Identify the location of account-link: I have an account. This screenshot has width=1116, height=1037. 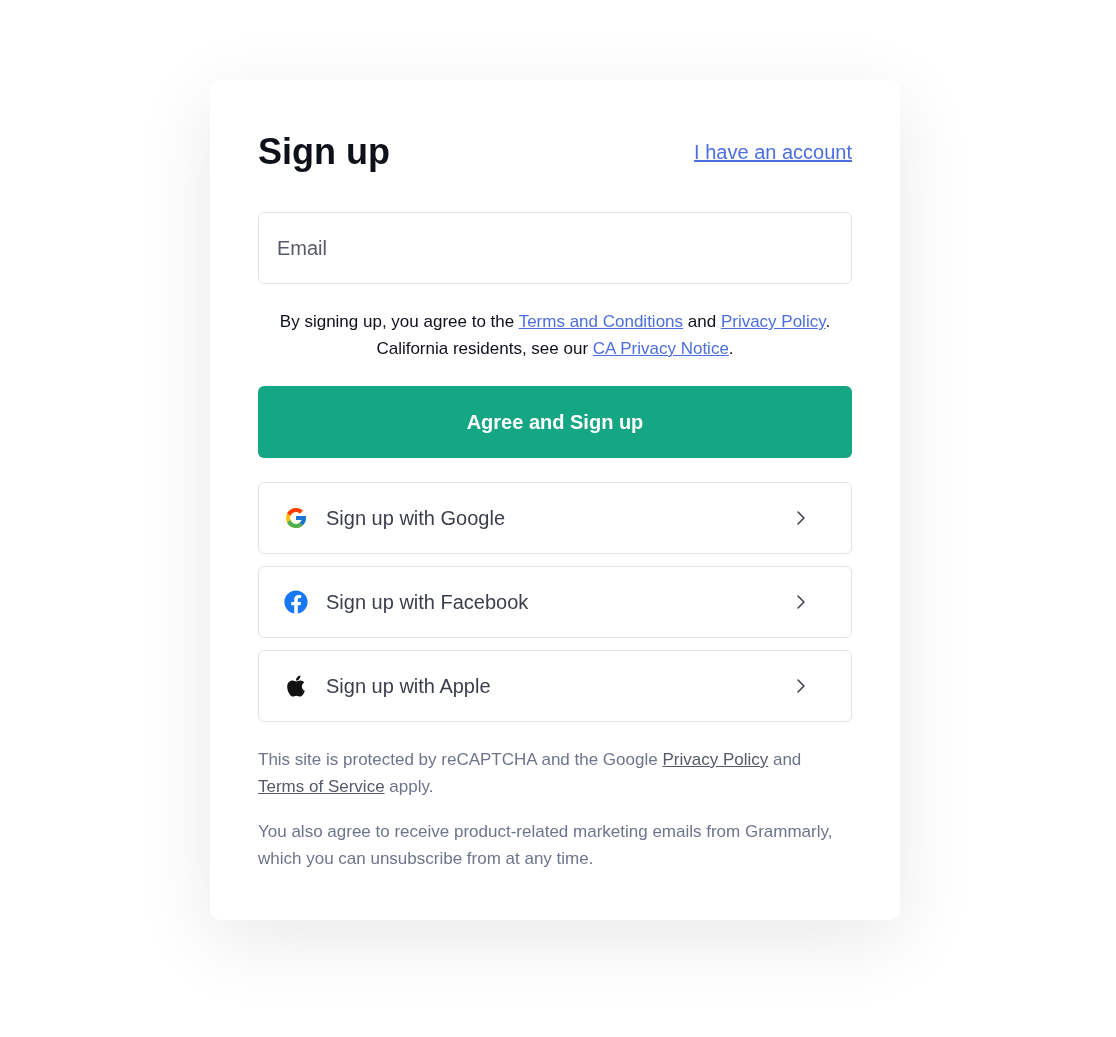
(773, 152).